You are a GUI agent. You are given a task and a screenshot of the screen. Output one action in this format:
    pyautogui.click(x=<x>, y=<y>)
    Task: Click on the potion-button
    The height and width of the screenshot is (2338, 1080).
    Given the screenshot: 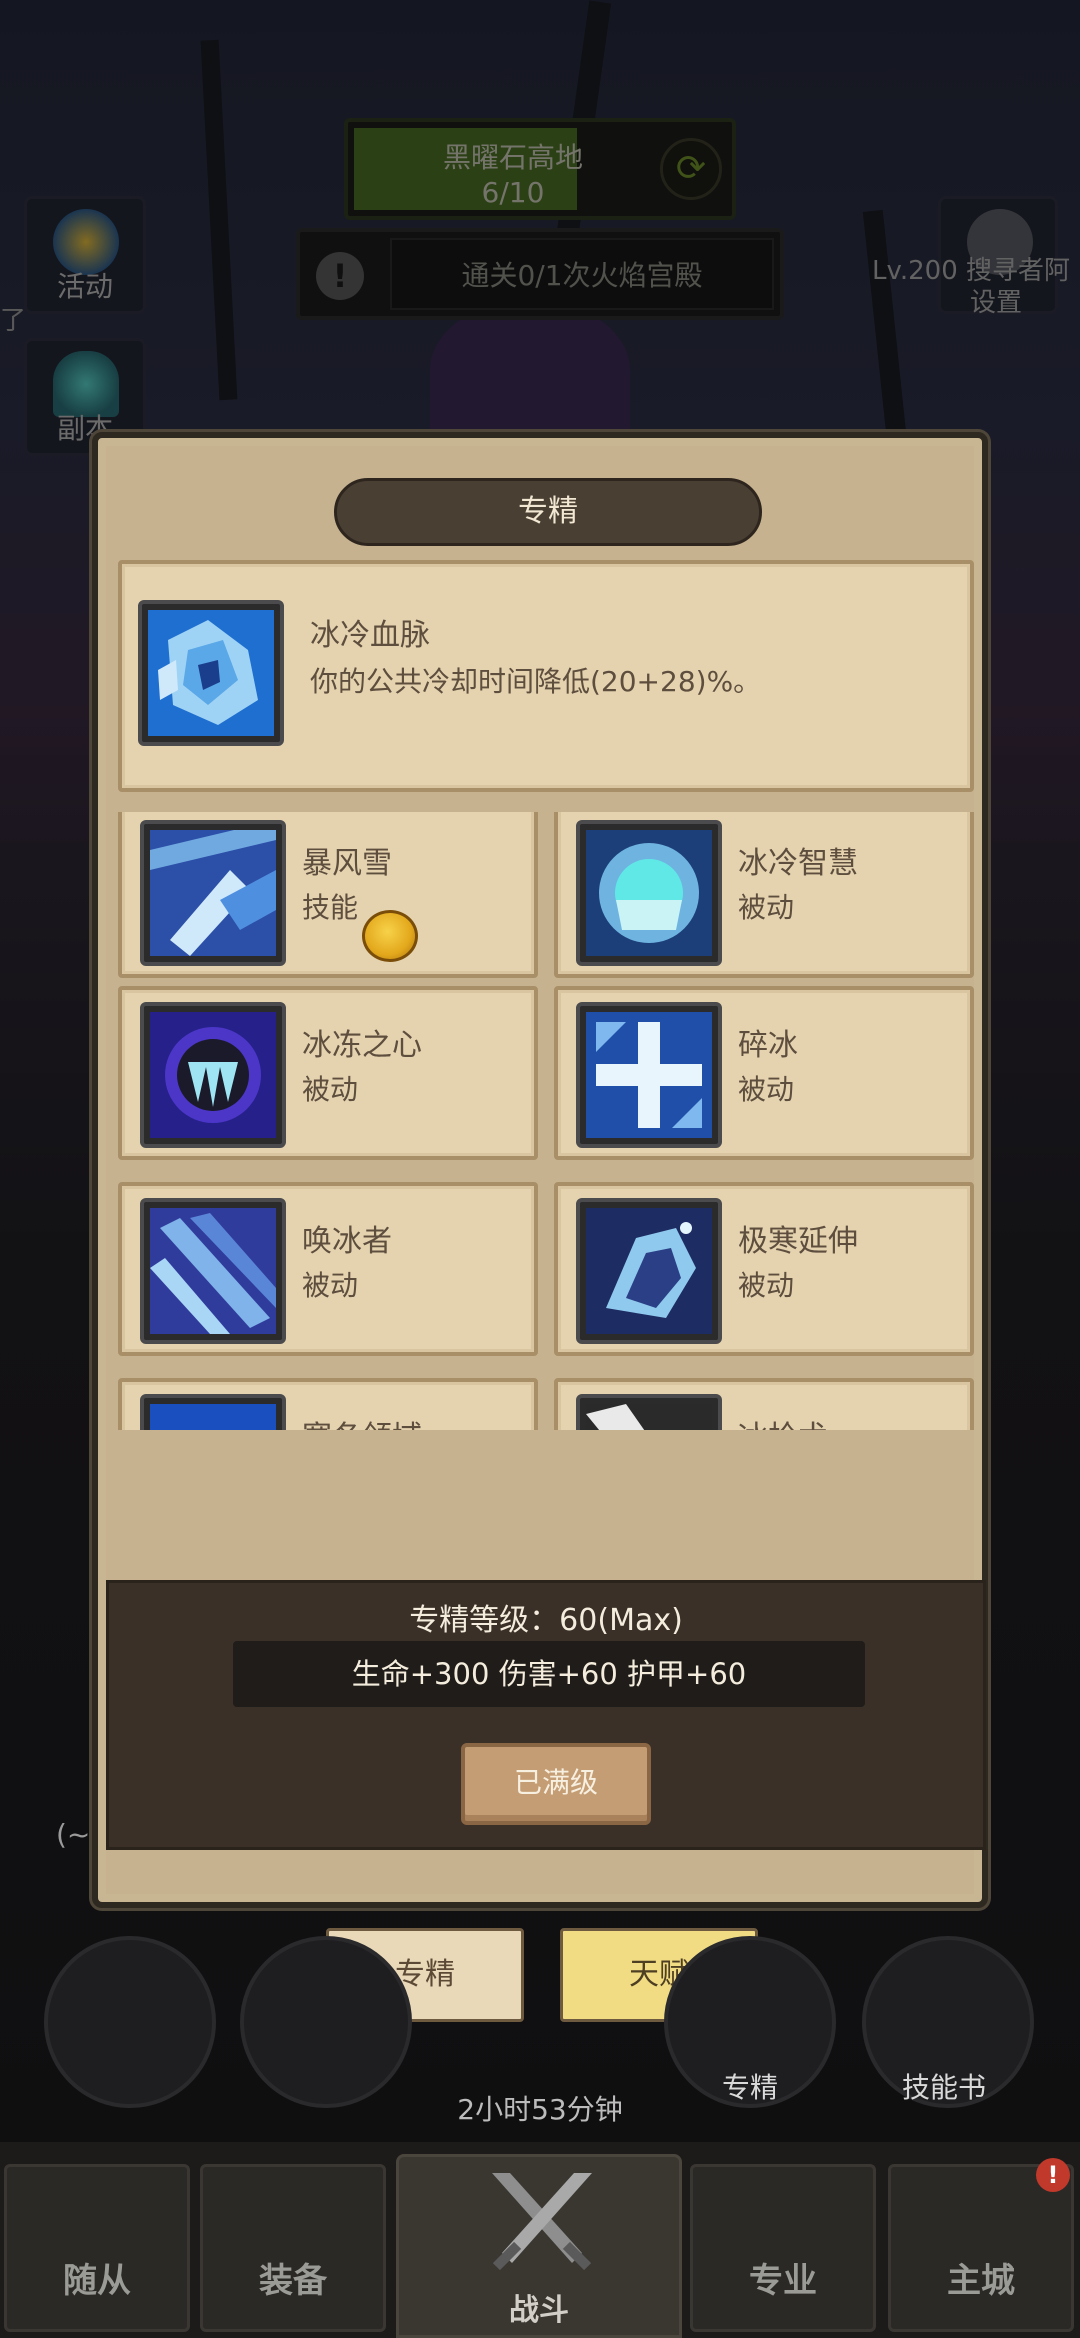 What is the action you would take?
    pyautogui.click(x=130, y=2022)
    